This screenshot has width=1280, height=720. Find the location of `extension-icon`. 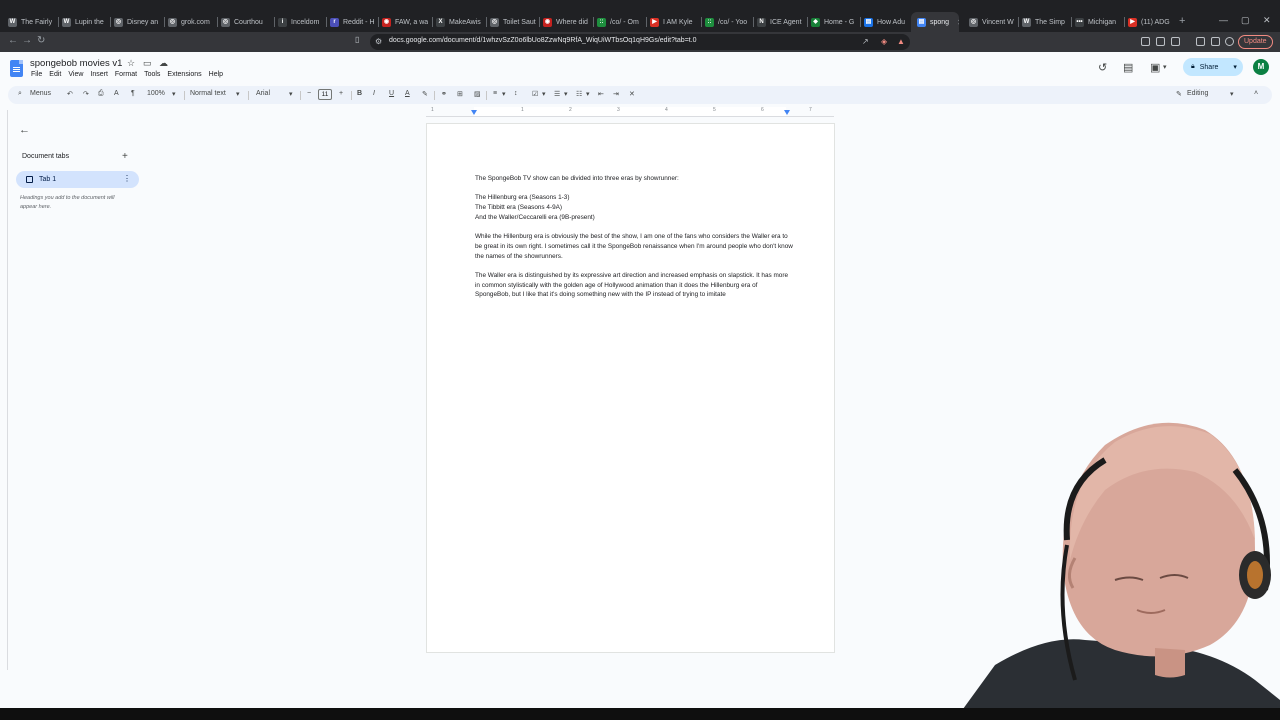

extension-icon is located at coordinates (1145, 41).